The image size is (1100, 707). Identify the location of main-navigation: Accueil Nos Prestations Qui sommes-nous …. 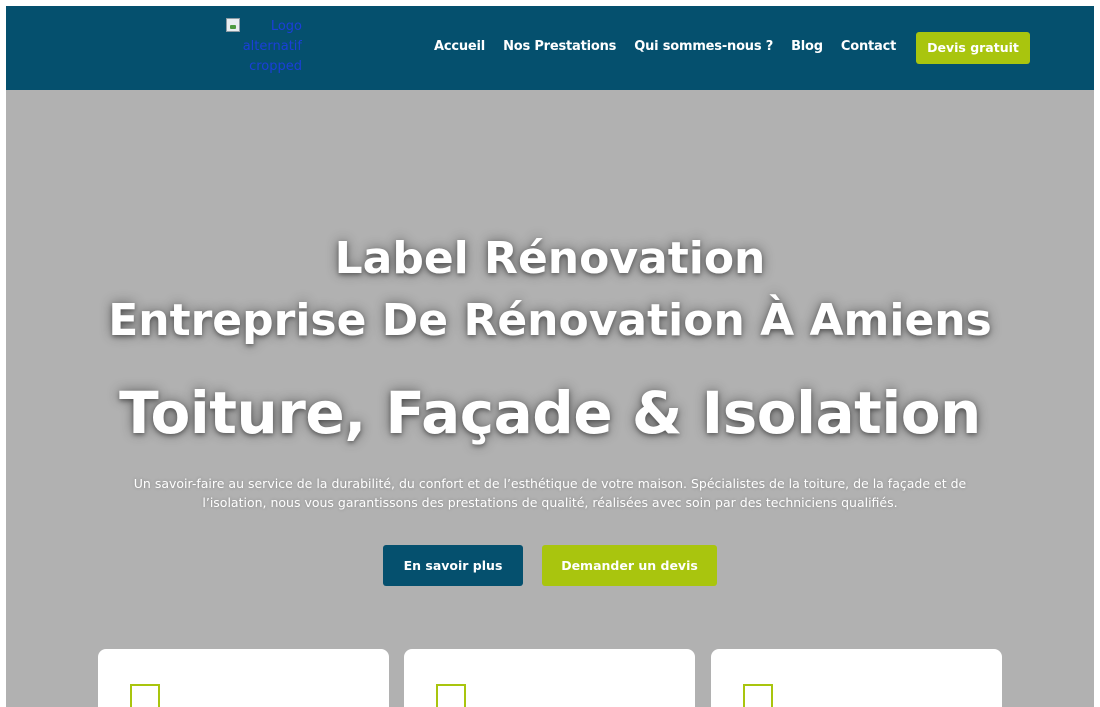
(665, 46).